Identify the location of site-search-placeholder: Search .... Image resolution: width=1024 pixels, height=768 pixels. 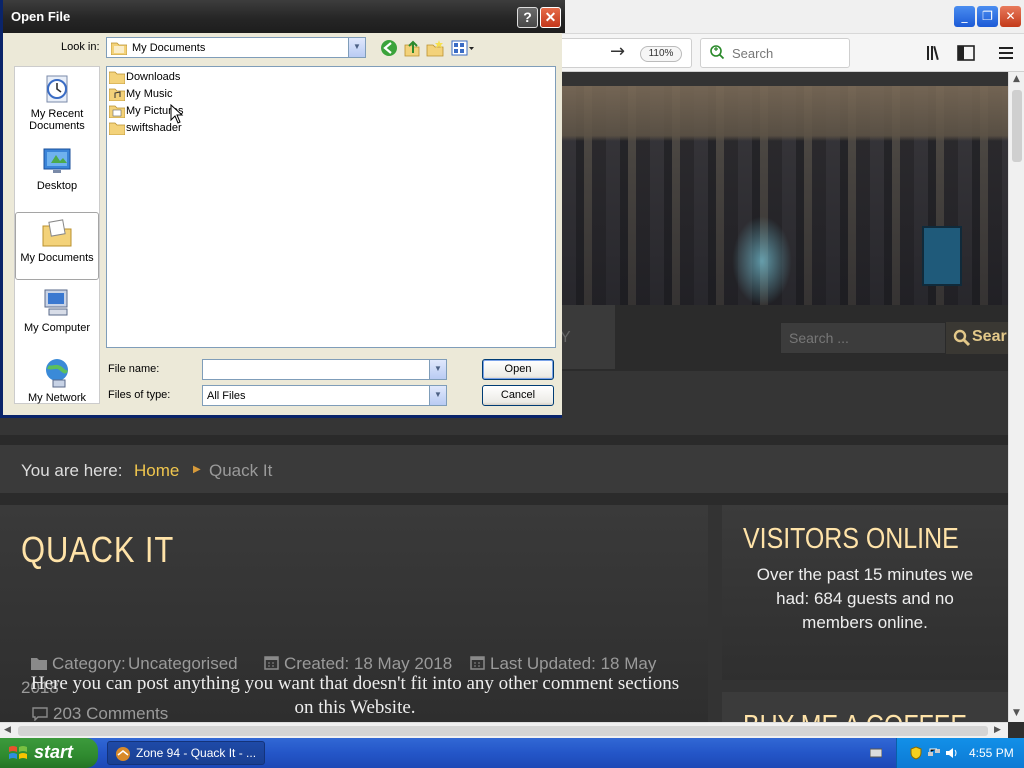
(819, 338).